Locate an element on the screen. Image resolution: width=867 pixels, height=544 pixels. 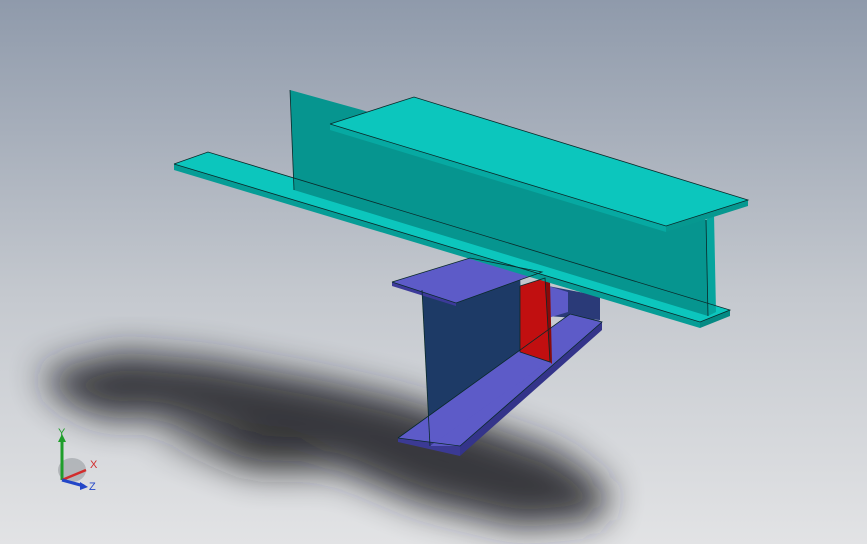
triad-y-label: Y is located at coordinates (62, 433).